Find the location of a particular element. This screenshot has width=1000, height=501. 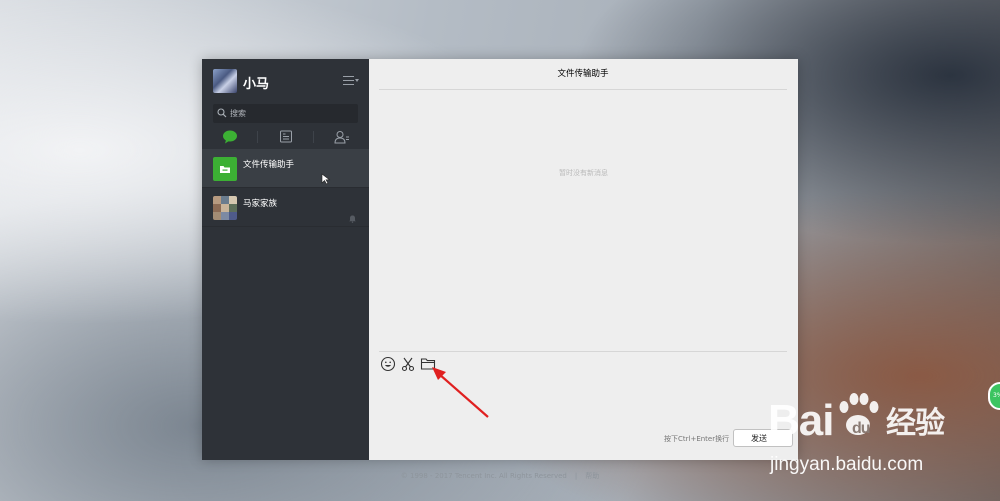

editor-divider is located at coordinates (583, 351).